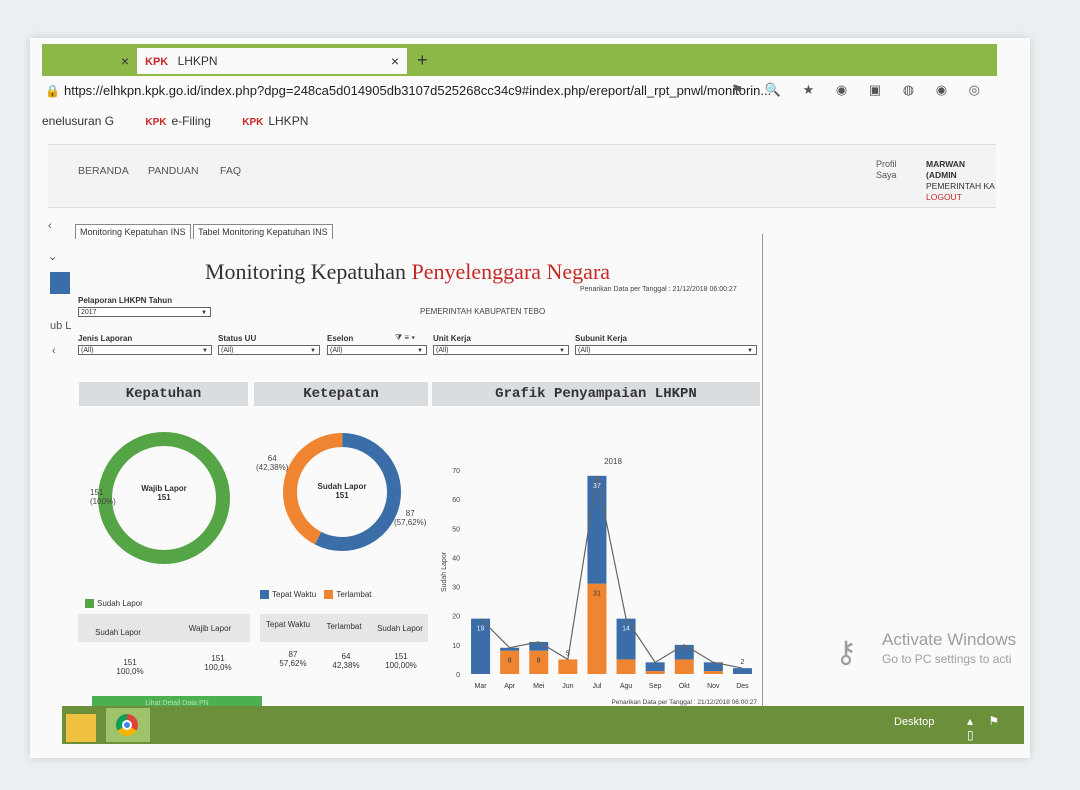 The image size is (1080, 790). I want to click on bookmark-lhkpn: KPK LHKPN, so click(282, 121).